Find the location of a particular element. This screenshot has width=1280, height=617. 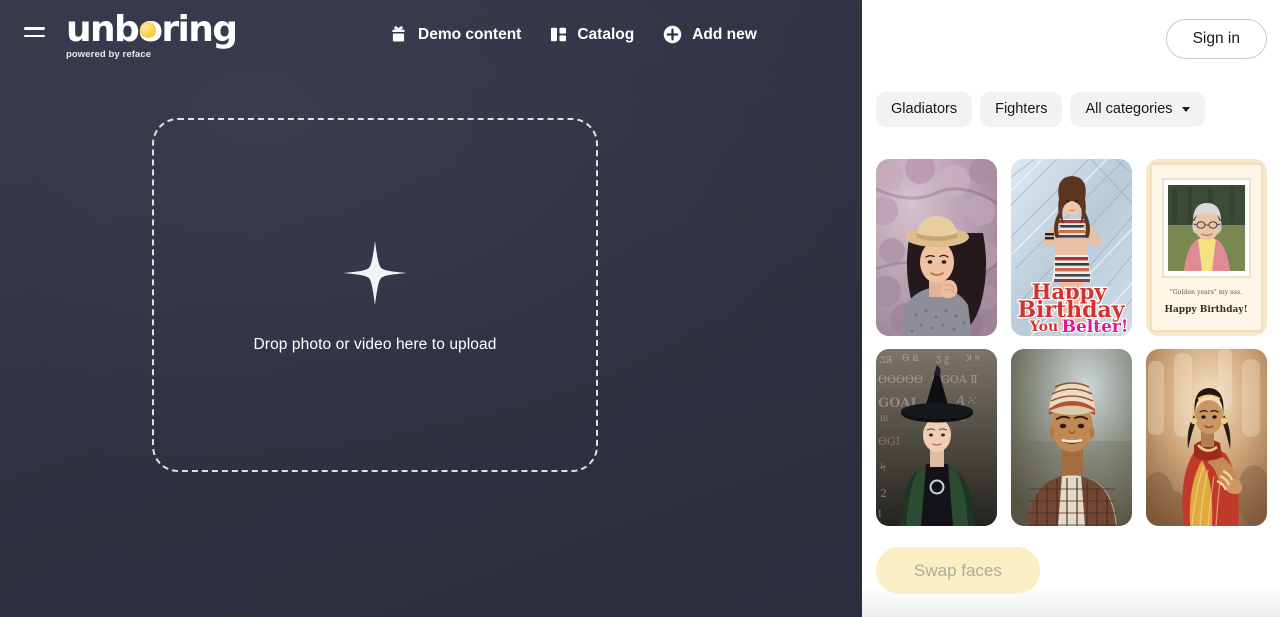

svg-text: Ʒ Ꙃ is located at coordinates (942, 361).